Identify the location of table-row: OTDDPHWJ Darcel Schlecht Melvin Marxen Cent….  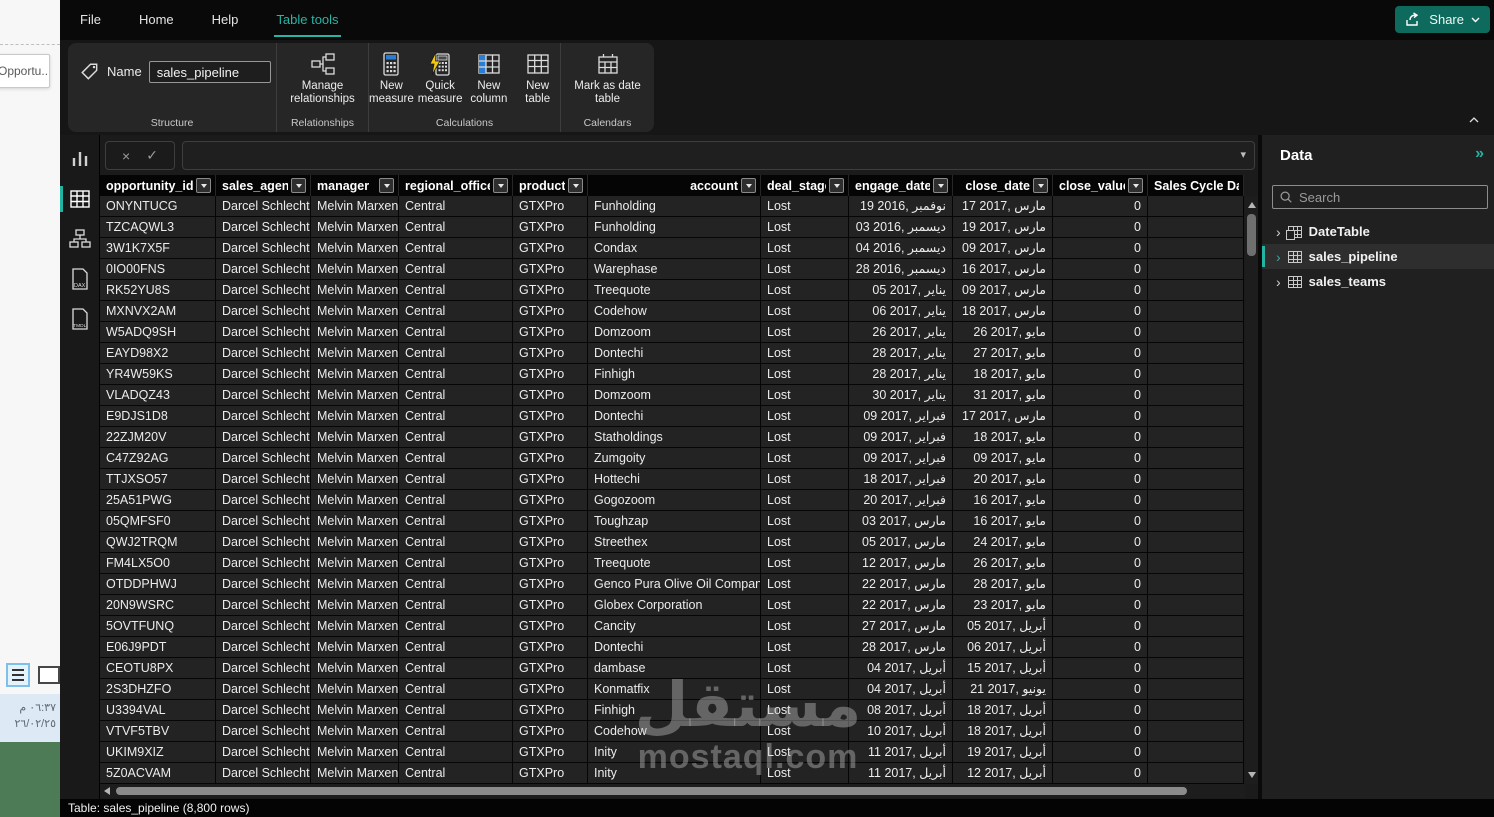
(672, 584).